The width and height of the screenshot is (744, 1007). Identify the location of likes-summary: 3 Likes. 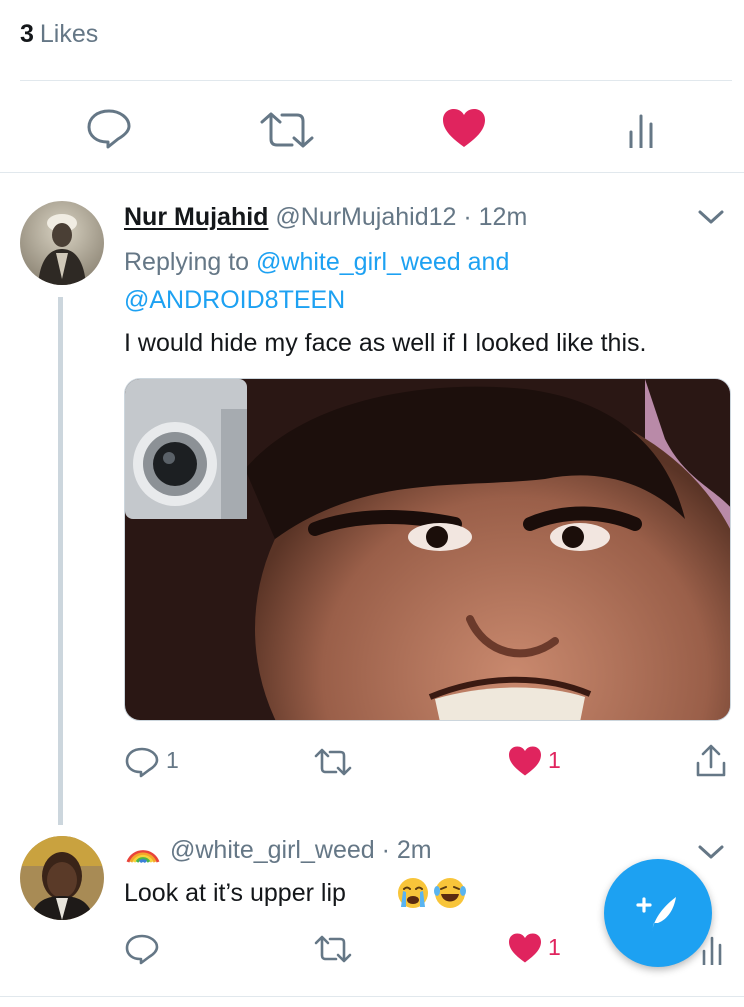
(59, 34).